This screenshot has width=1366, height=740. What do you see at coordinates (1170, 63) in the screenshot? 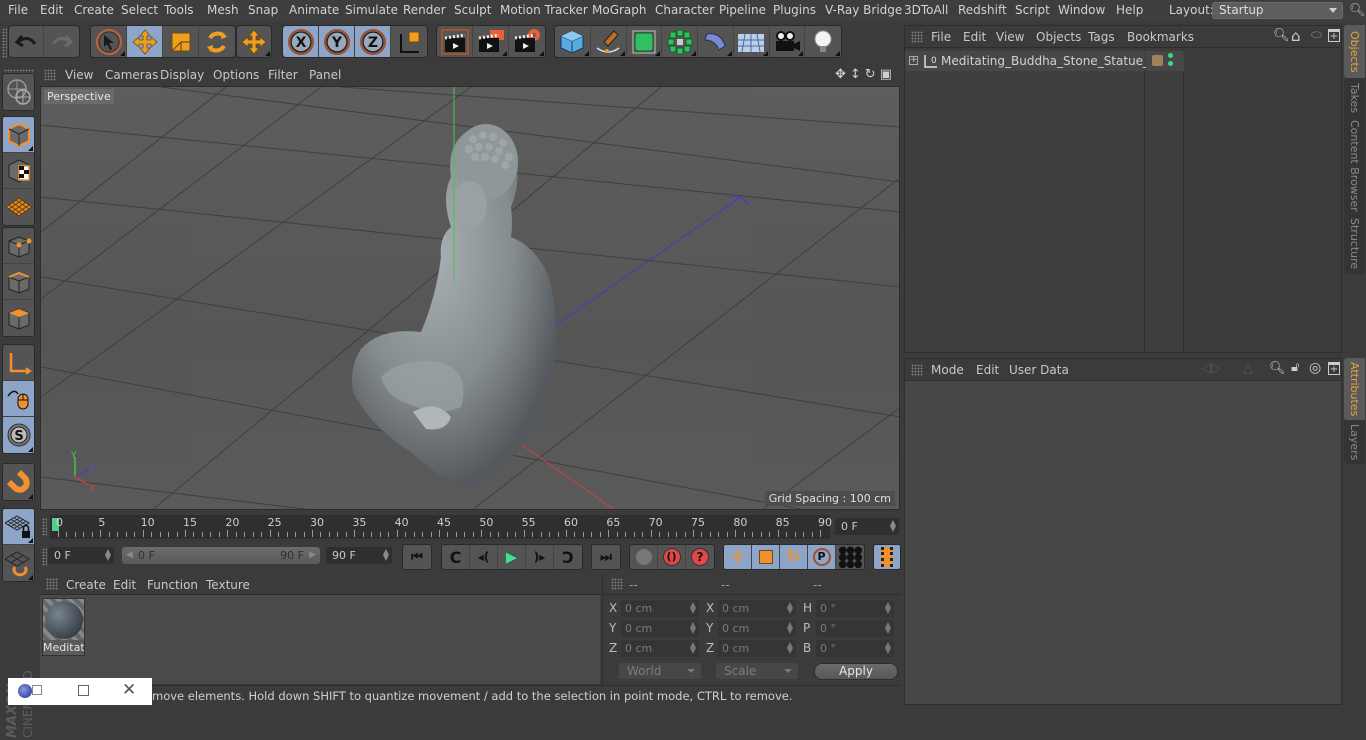
I see `render-visibility-dot` at bounding box center [1170, 63].